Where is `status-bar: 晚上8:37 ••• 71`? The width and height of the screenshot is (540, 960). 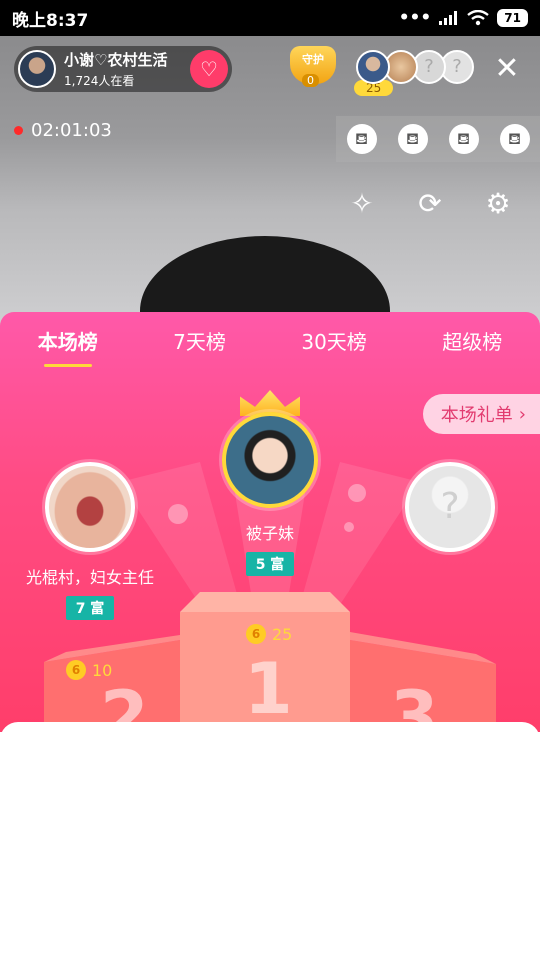 status-bar: 晚上8:37 ••• 71 is located at coordinates (270, 18).